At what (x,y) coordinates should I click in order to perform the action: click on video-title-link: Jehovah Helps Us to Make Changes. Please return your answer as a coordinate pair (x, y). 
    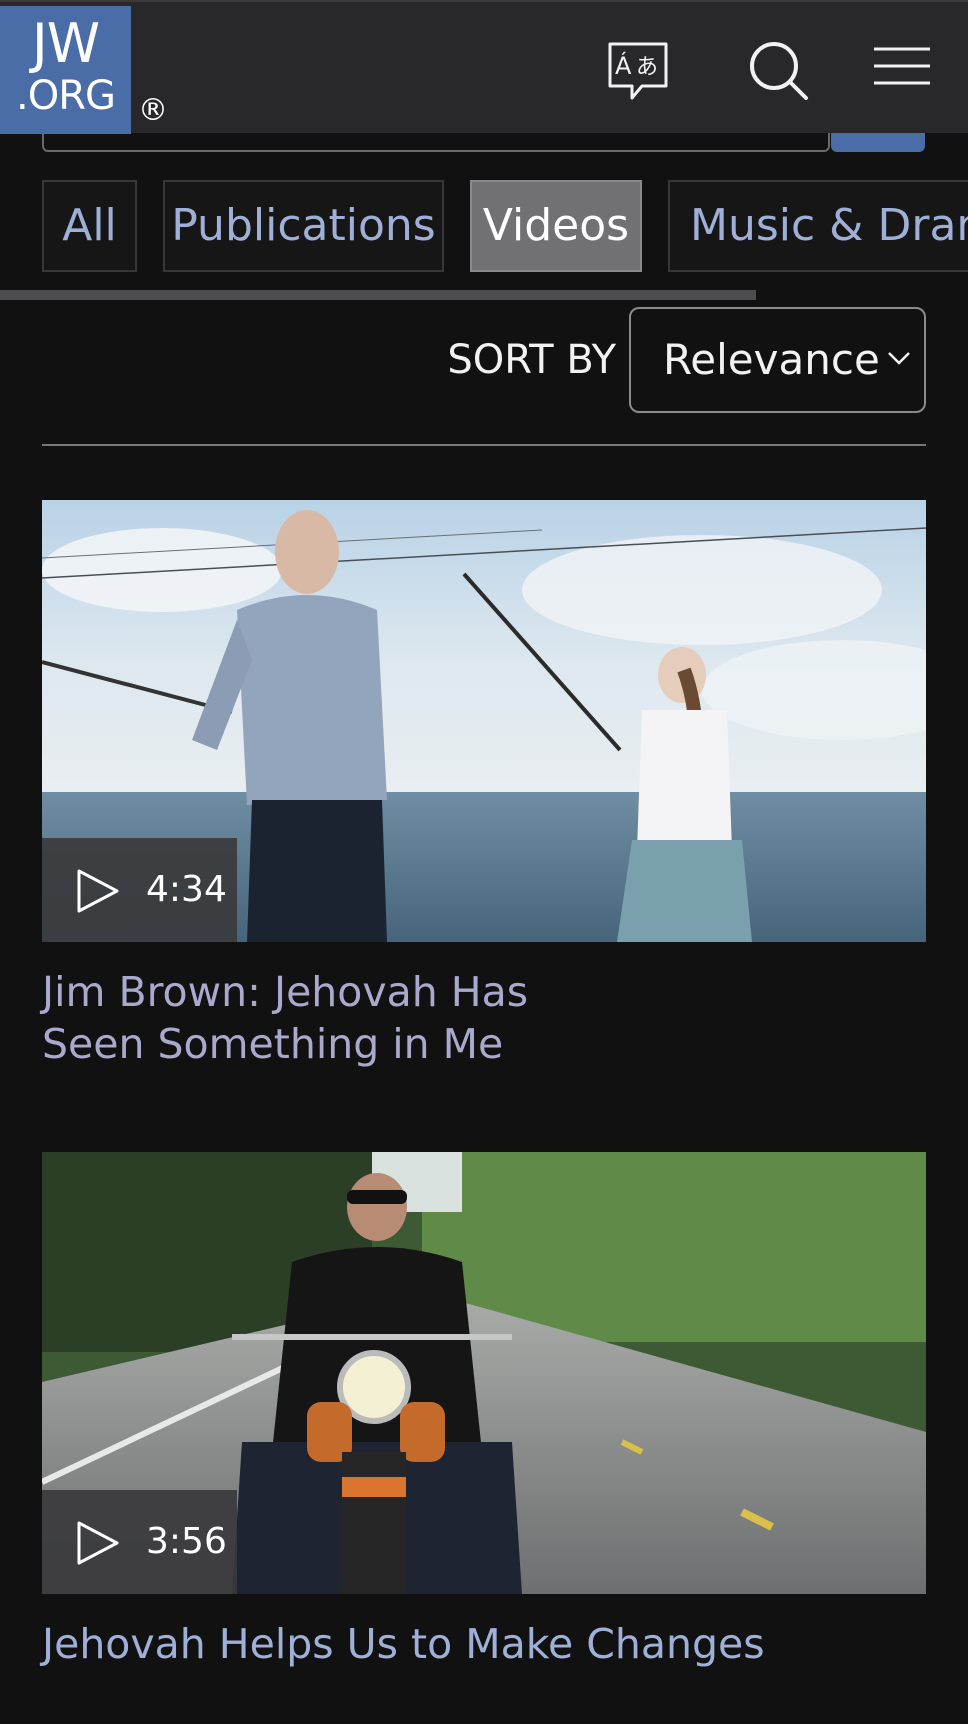
    Looking at the image, I should click on (482, 1644).